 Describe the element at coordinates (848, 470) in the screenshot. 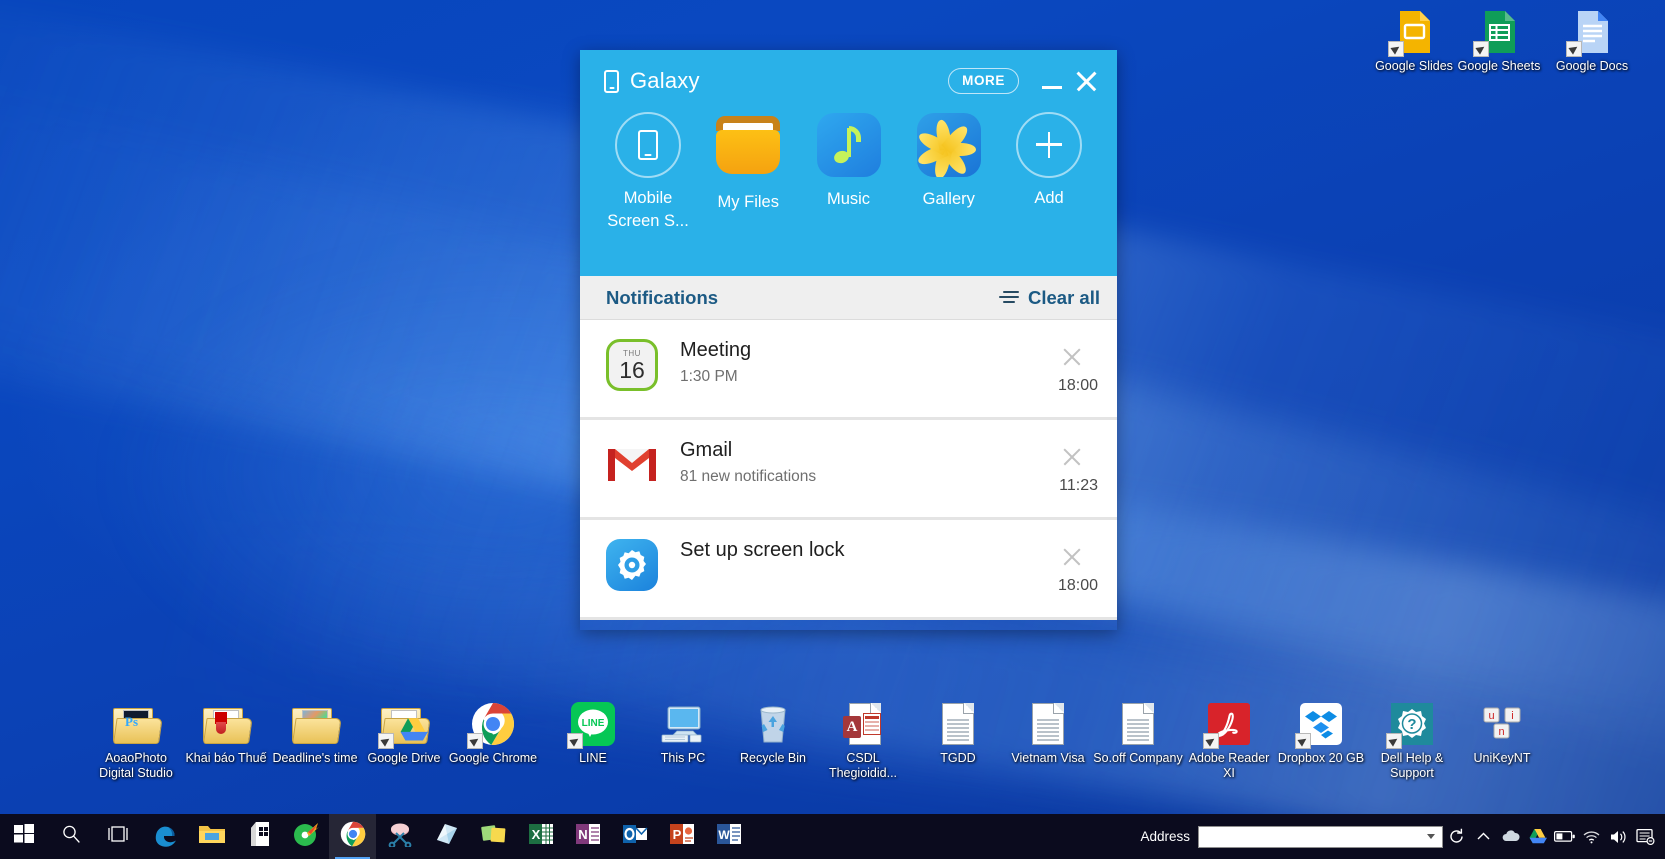

I see `notification-row: Gmail 81 new notifications 11:23` at that location.